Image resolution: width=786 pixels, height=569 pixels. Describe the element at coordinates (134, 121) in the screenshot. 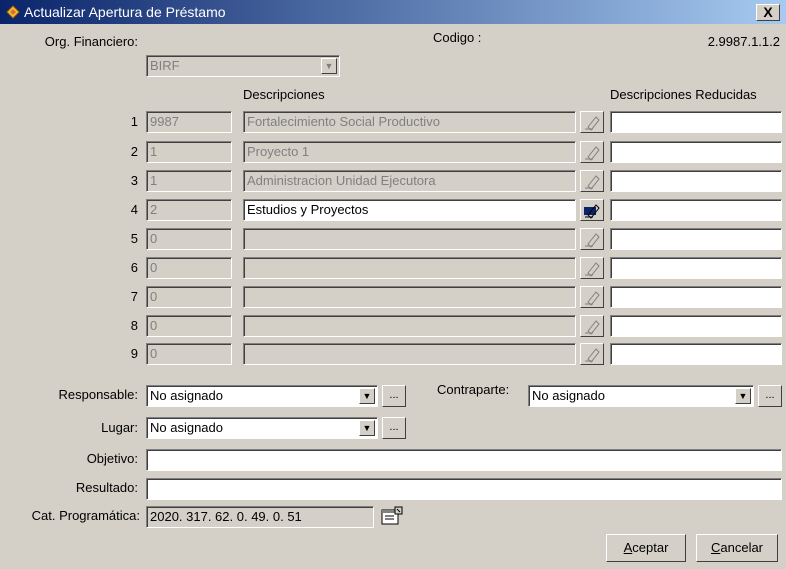

I see `row-number: 1` at that location.